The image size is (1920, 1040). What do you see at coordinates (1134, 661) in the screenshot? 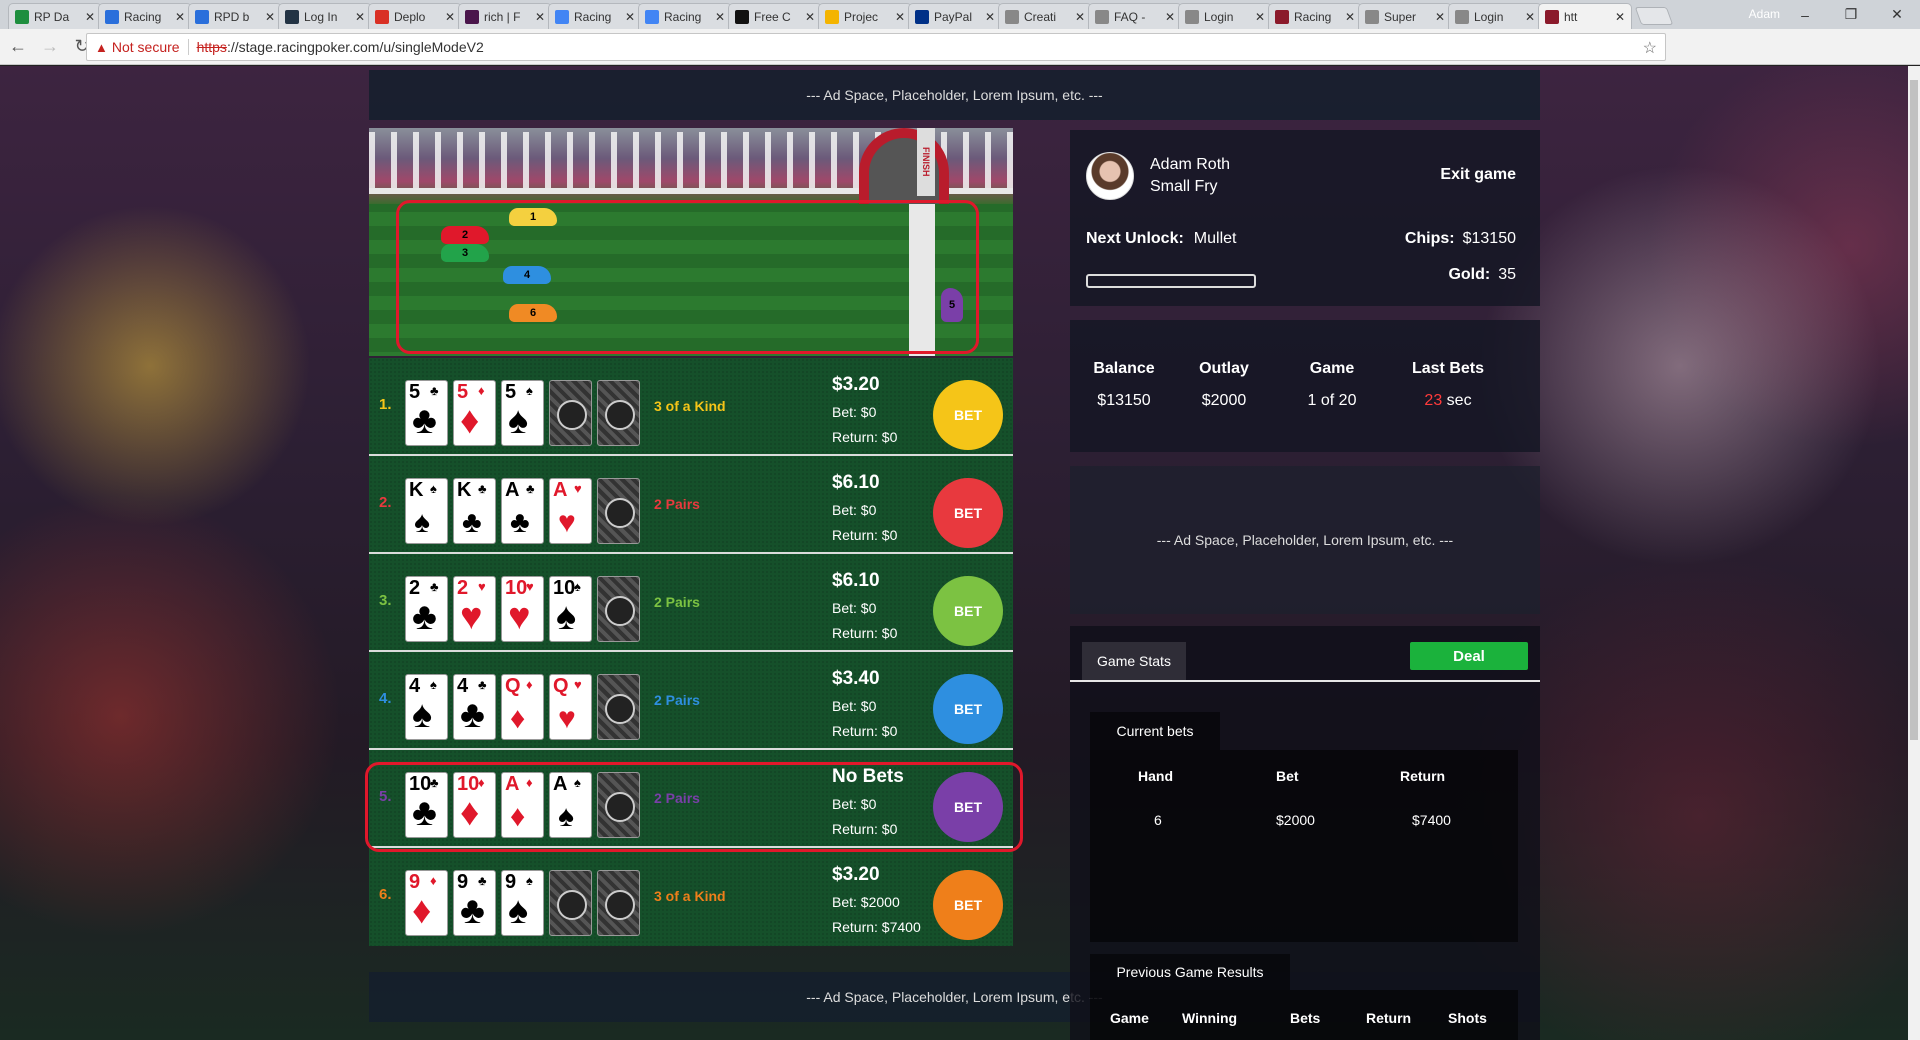
I see `tab-game-stats: Game Stats` at bounding box center [1134, 661].